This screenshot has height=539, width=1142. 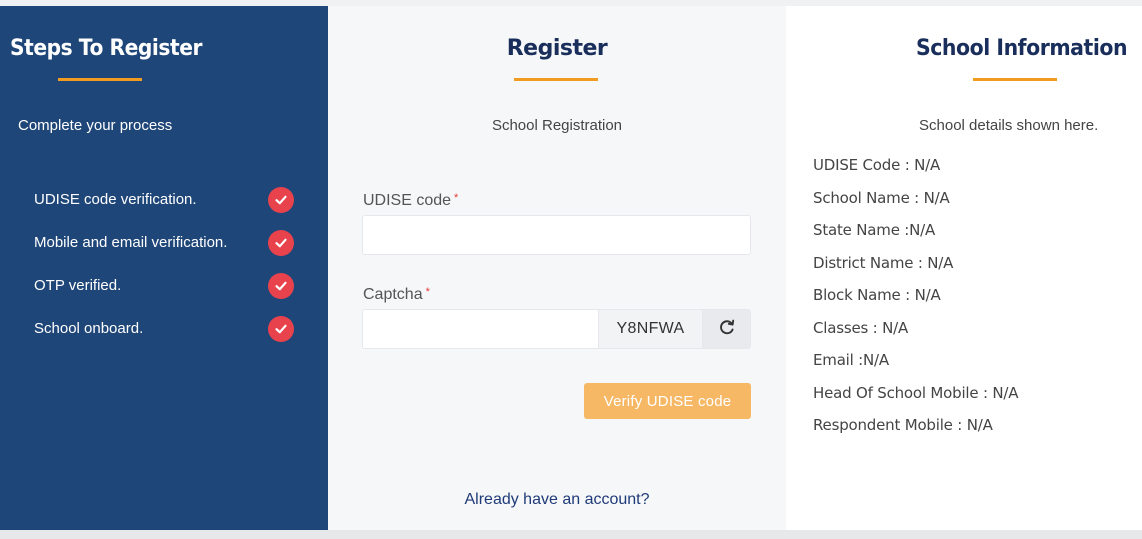 I want to click on school-info-title-underline, so click(x=1015, y=79).